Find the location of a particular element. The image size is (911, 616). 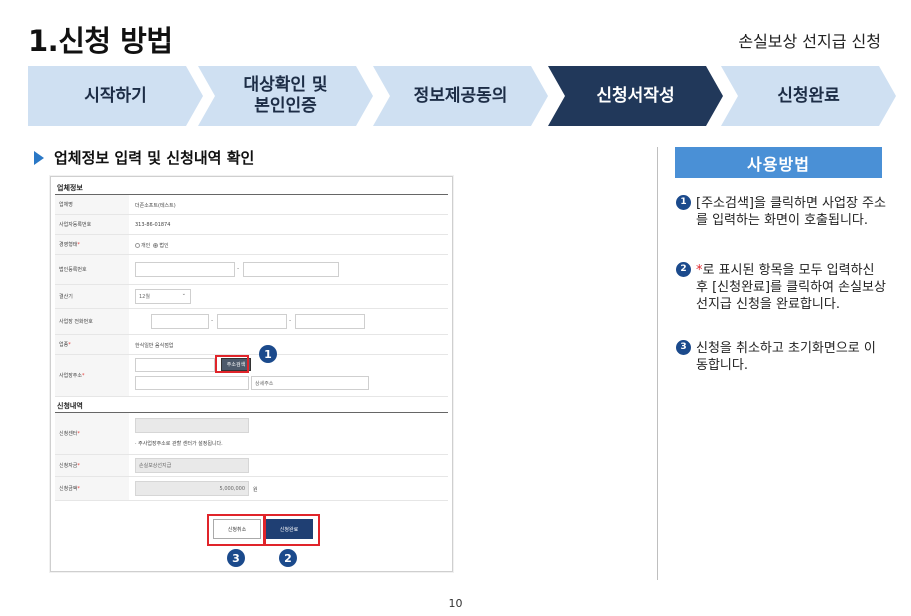

zip-code-input is located at coordinates (175, 365).